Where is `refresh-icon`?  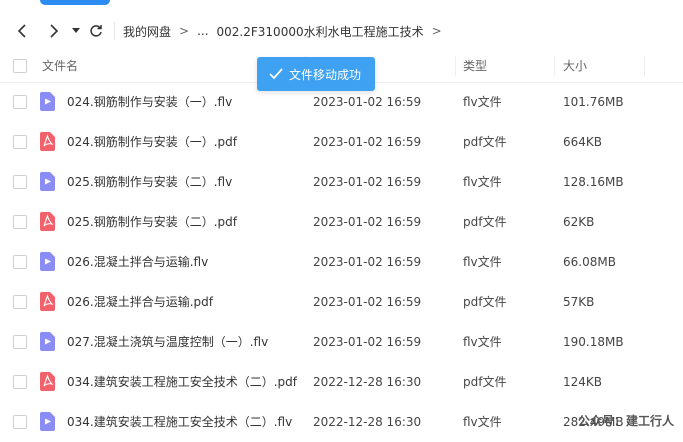 refresh-icon is located at coordinates (96, 31).